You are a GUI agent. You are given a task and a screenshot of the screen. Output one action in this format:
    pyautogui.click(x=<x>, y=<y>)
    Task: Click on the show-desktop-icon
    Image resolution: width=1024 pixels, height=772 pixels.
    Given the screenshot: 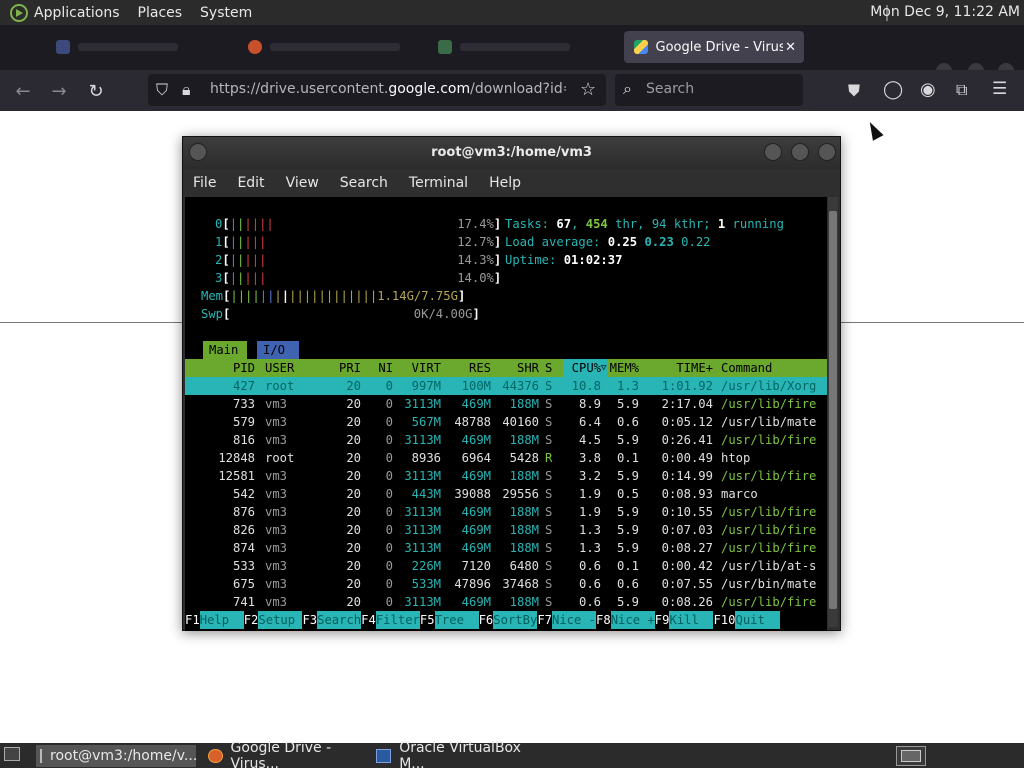 What is the action you would take?
    pyautogui.click(x=12, y=754)
    